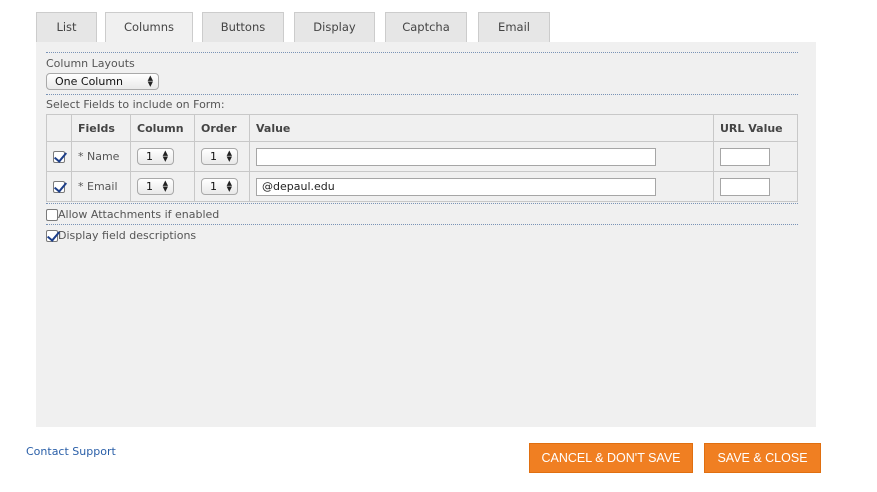  I want to click on header-value: Value, so click(481, 128).